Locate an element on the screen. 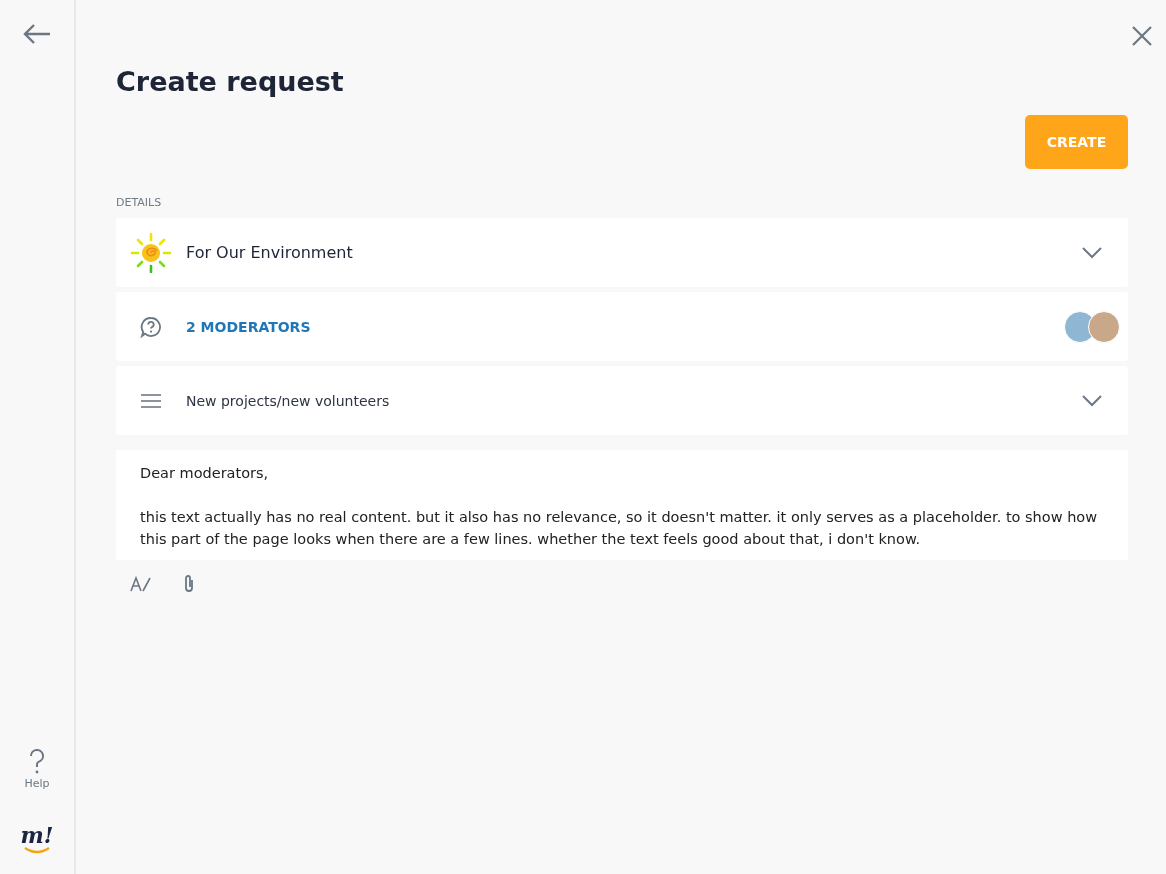  question-bubble-icon is located at coordinates (151, 326).